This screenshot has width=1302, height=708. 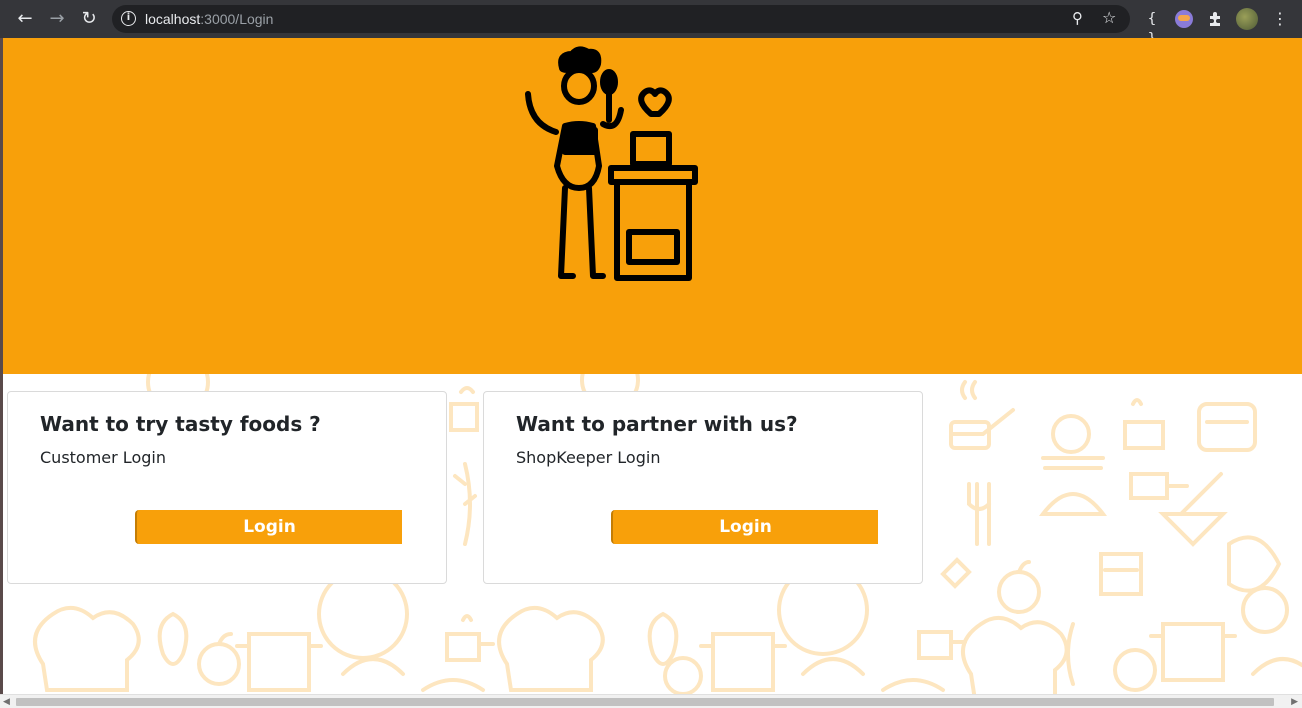 I want to click on scrollbar-thumb, so click(x=645, y=702).